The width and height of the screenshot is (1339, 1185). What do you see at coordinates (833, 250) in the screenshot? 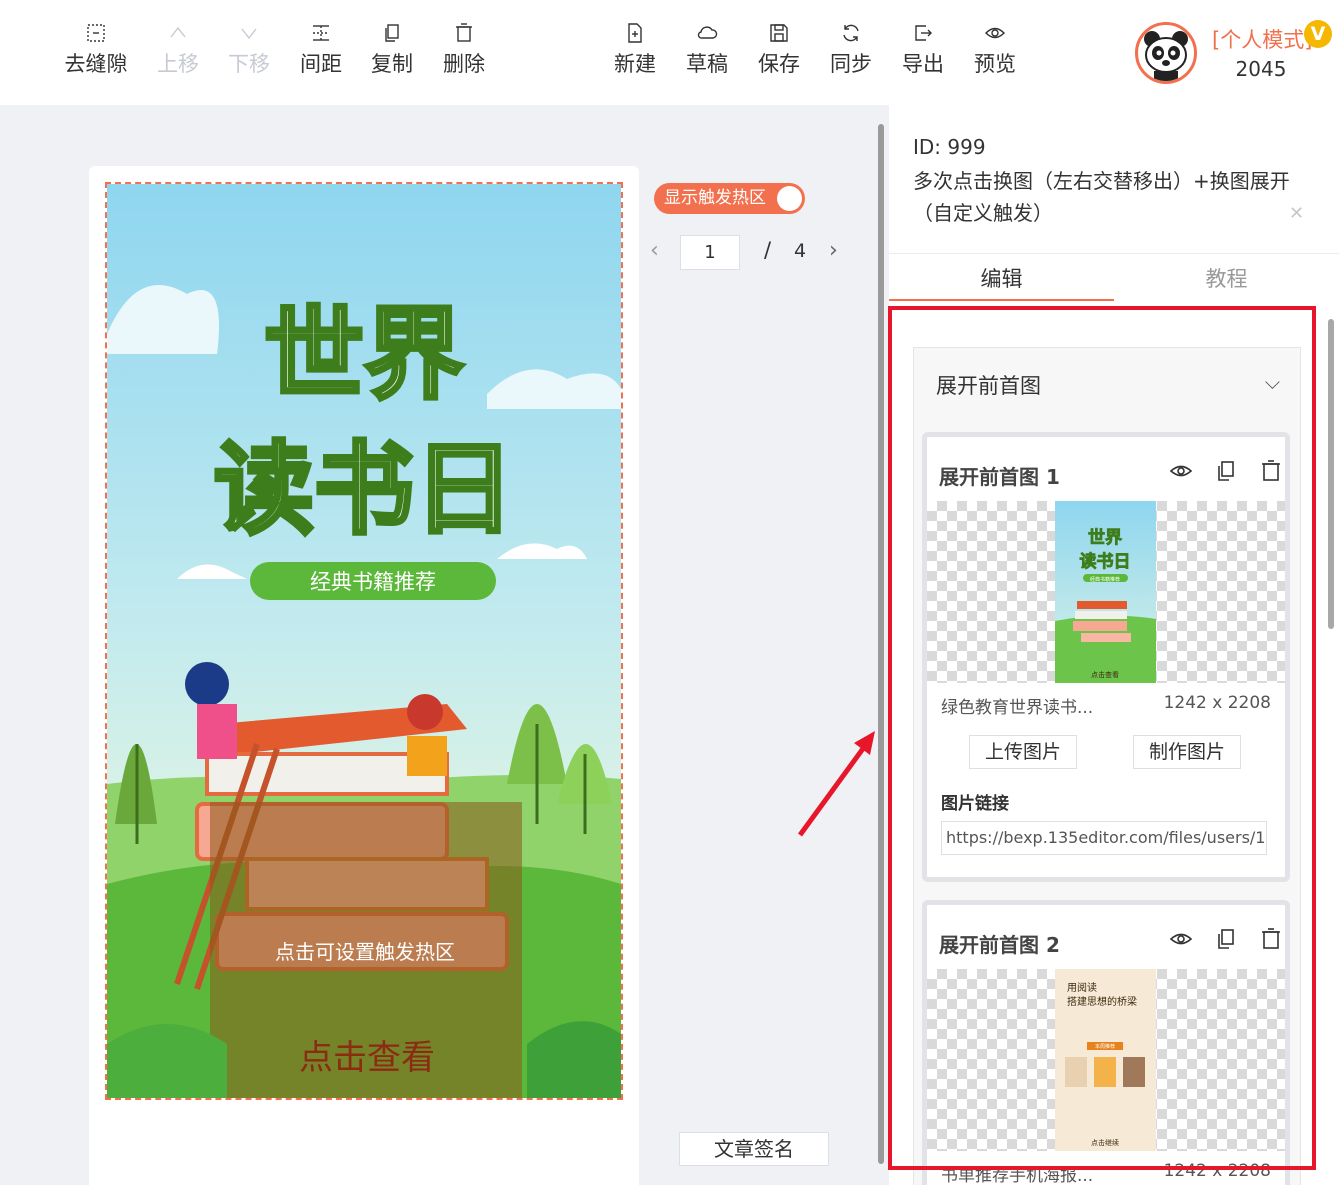
I see `chevron-right-icon: ›` at bounding box center [833, 250].